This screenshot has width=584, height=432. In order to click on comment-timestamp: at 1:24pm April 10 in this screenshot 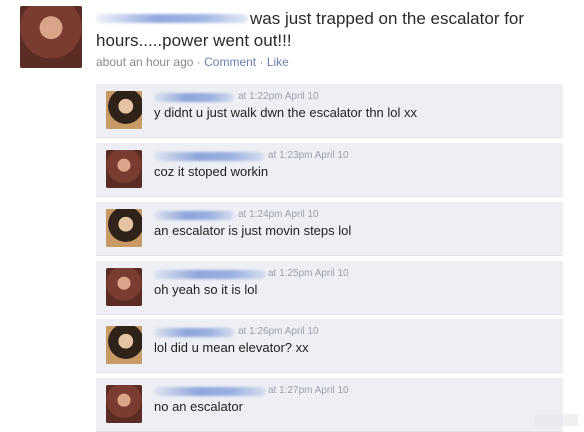, I will do `click(278, 214)`.